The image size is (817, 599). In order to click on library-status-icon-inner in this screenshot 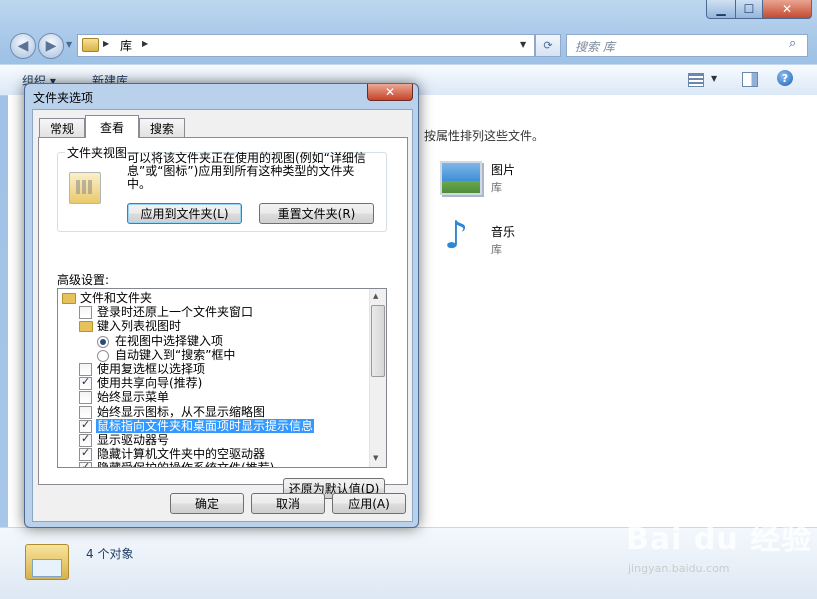, I will do `click(47, 568)`.